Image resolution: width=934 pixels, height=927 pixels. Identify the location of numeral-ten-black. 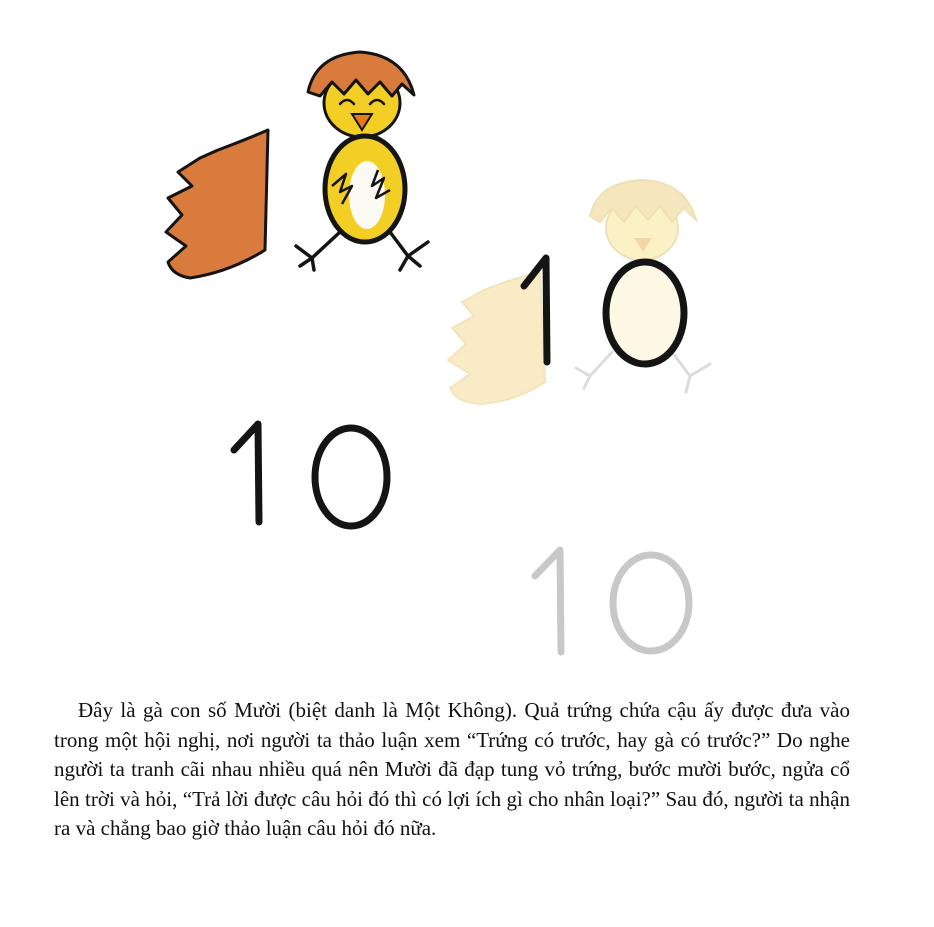
(310, 475).